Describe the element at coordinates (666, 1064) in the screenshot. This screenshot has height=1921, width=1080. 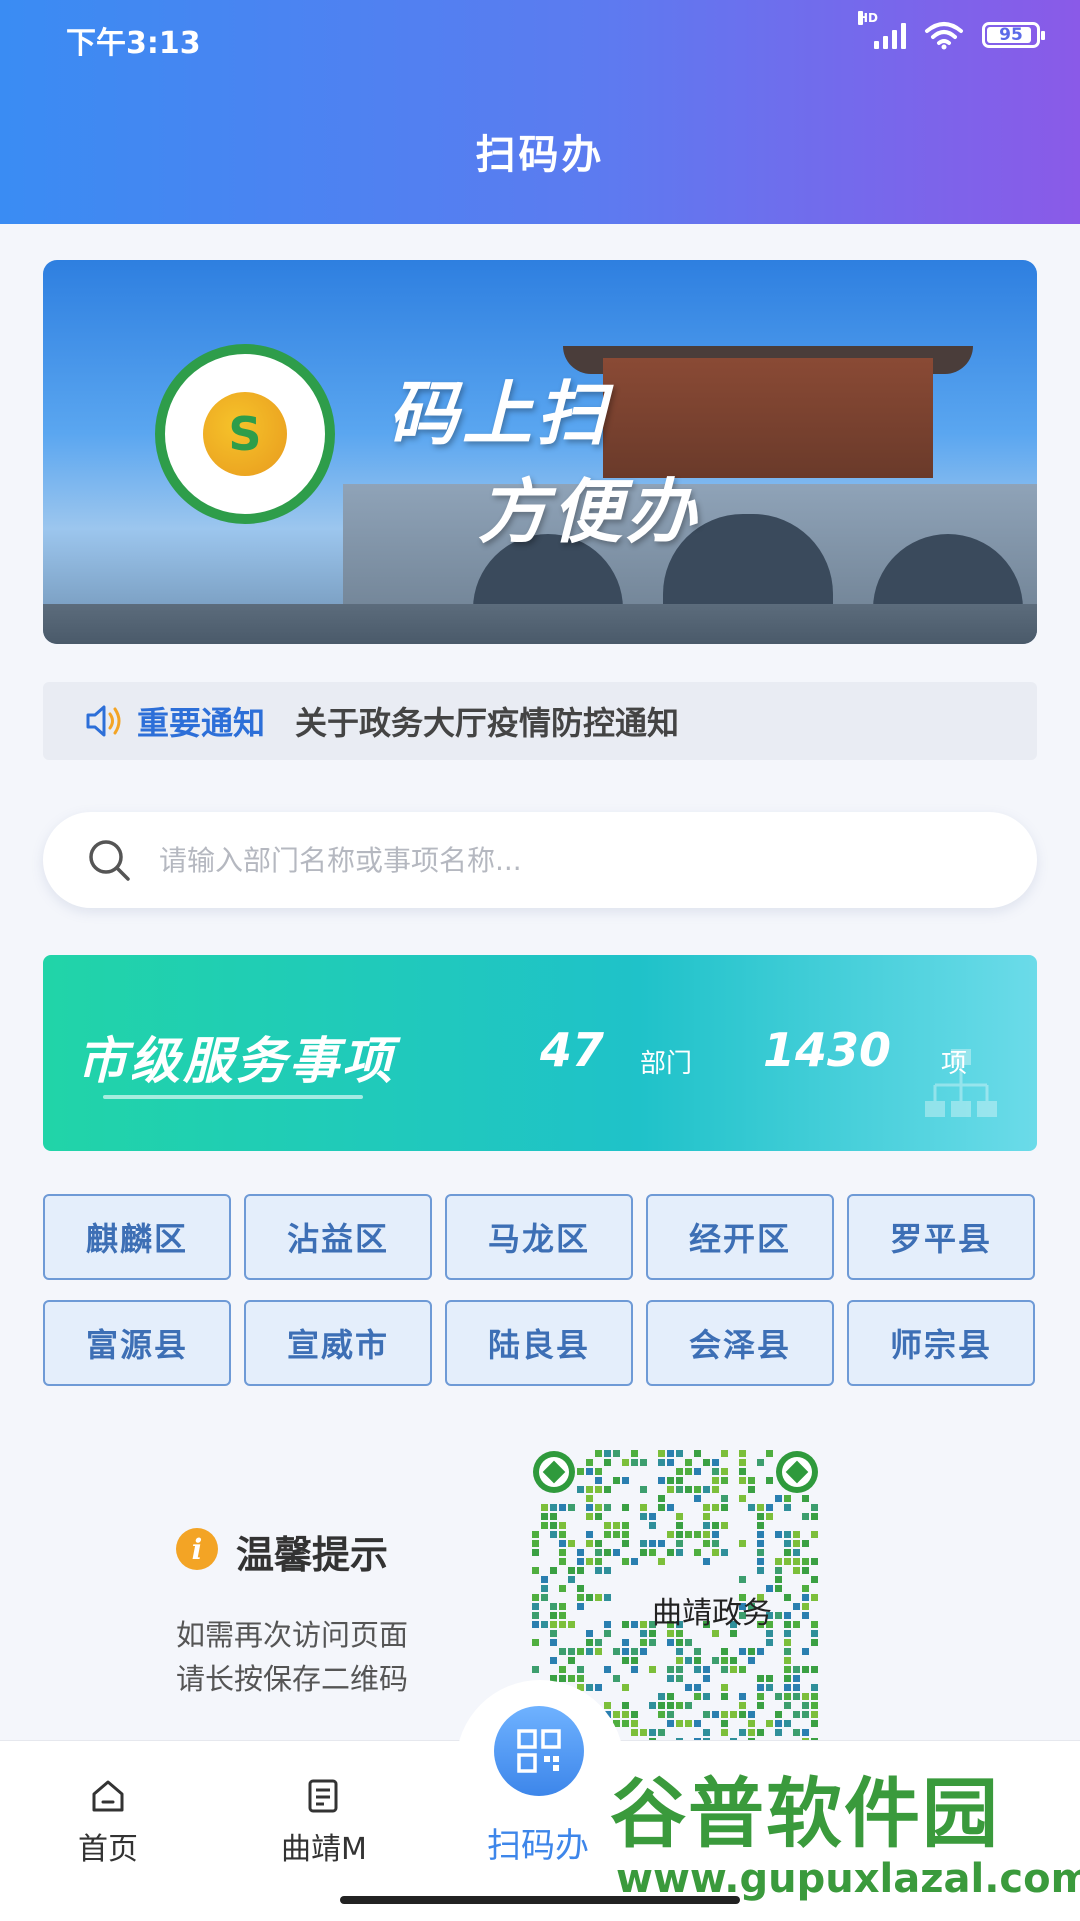
I see `departments-unit: 部门` at that location.